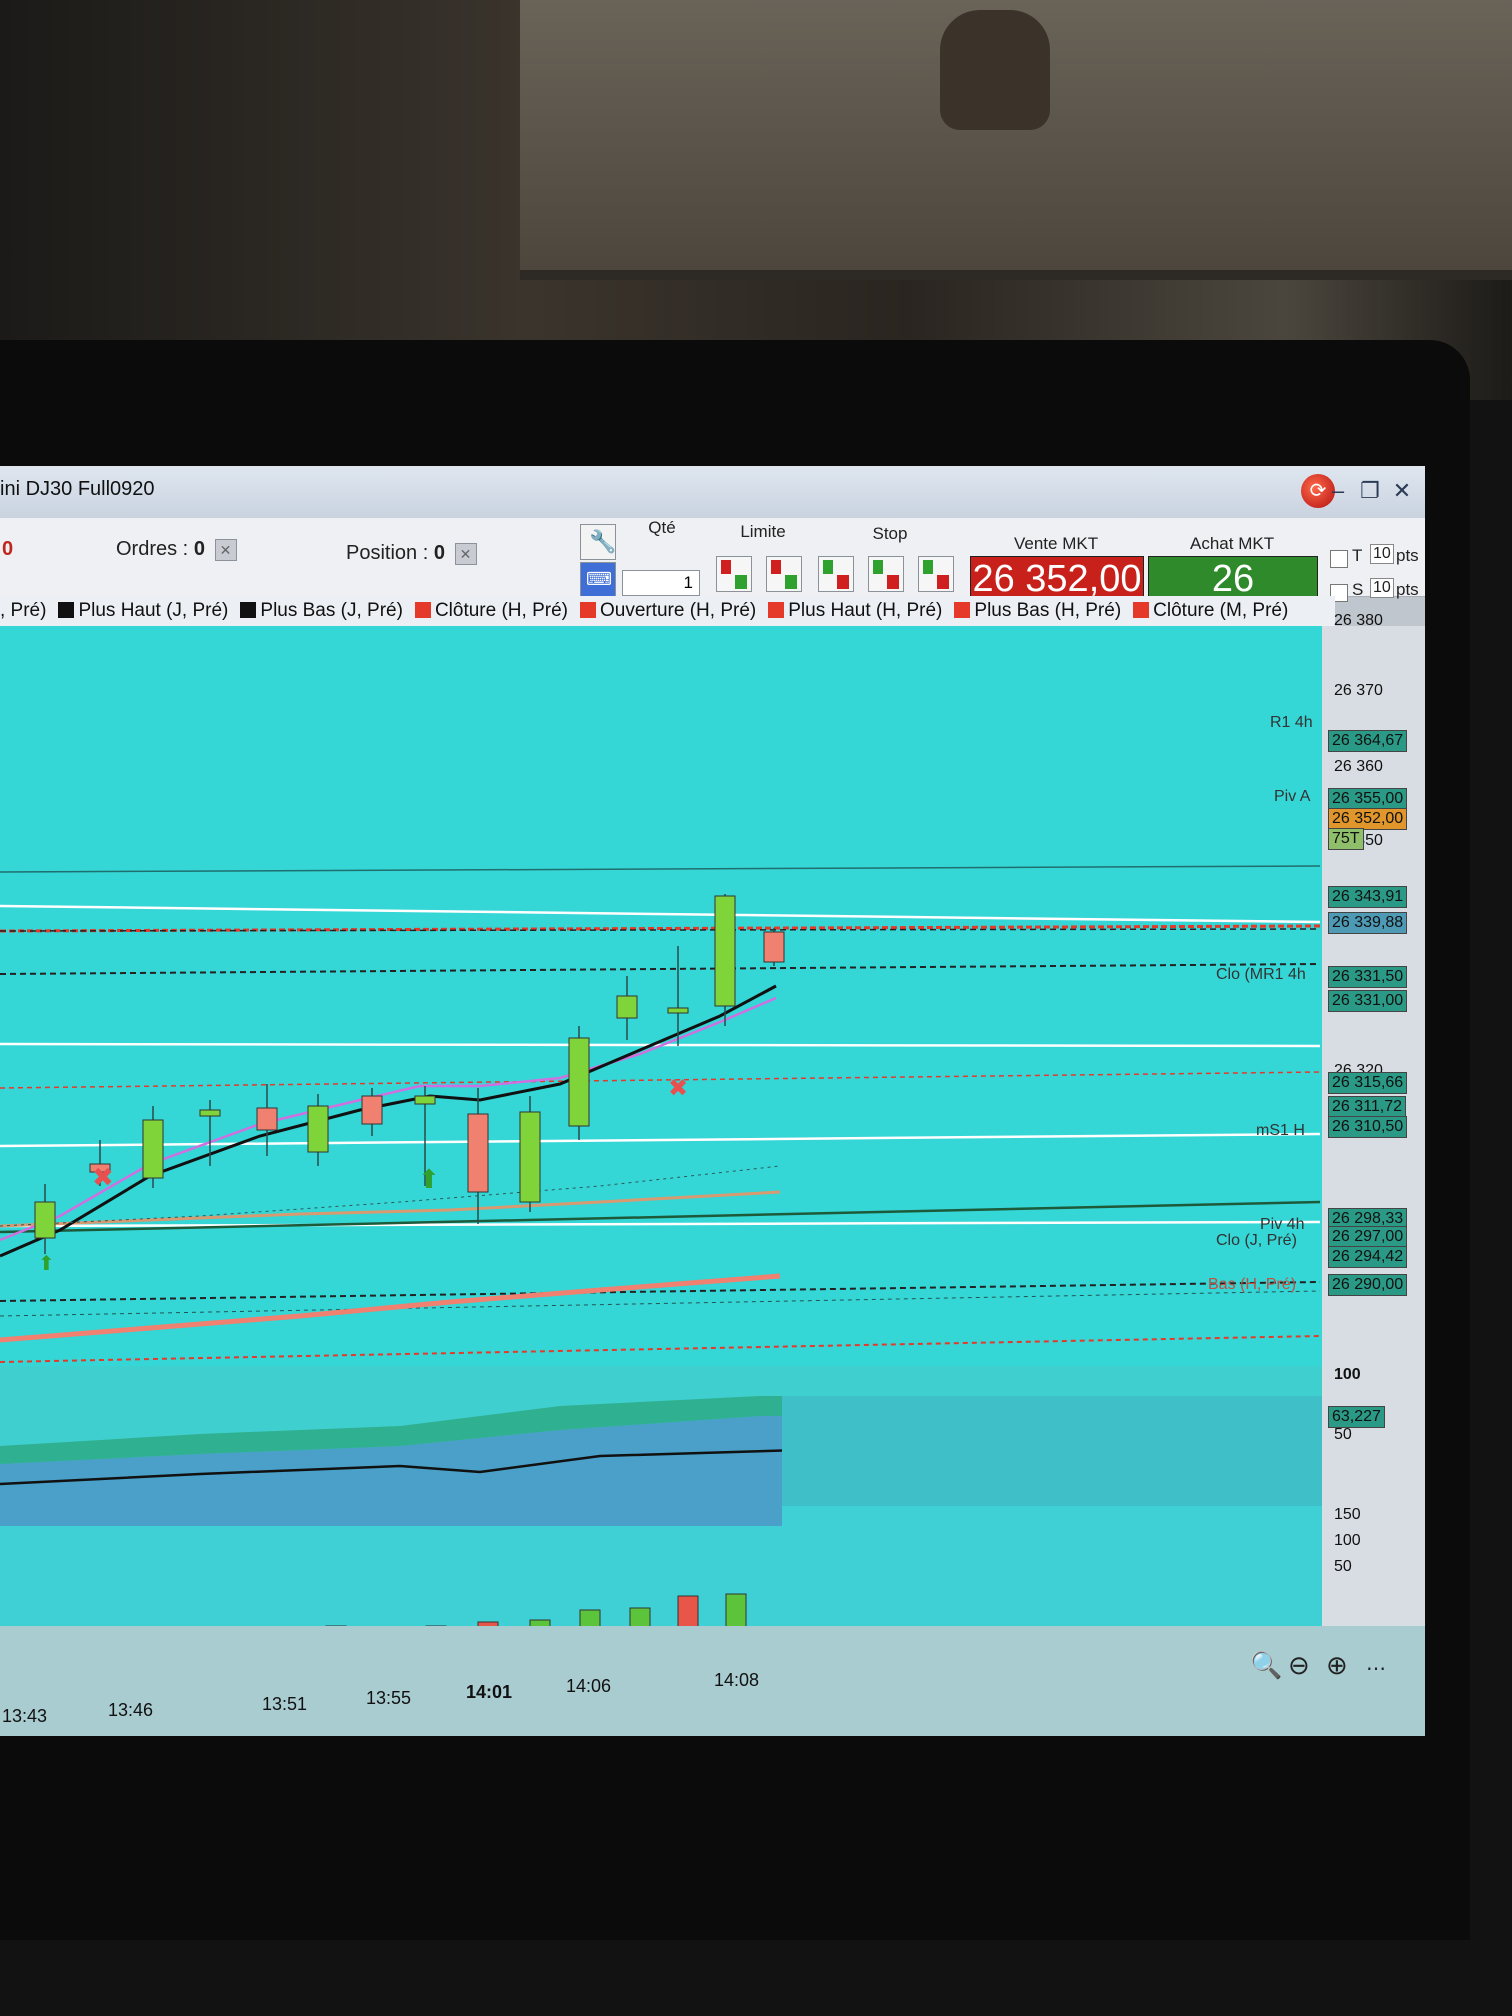 The width and height of the screenshot is (1512, 2016). Describe the element at coordinates (1347, 1374) in the screenshot. I see `osc-tick: 100` at that location.